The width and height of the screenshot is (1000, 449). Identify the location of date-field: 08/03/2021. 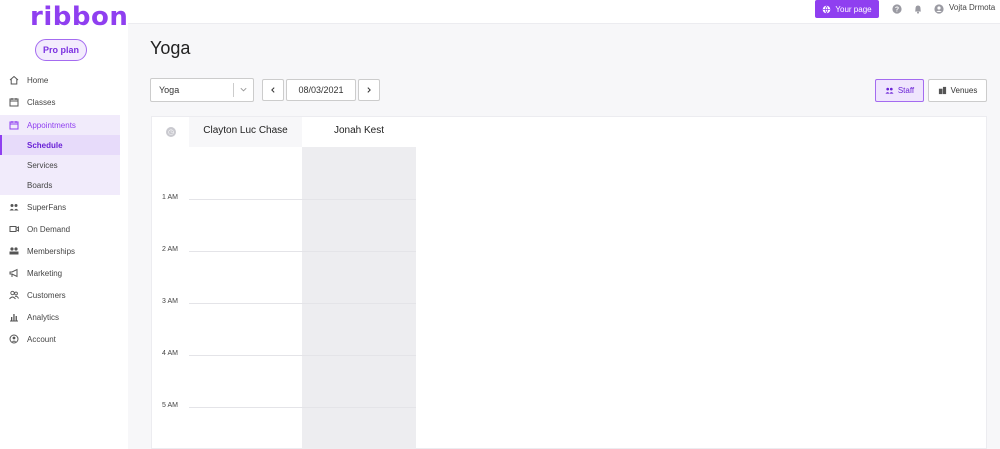
(321, 90).